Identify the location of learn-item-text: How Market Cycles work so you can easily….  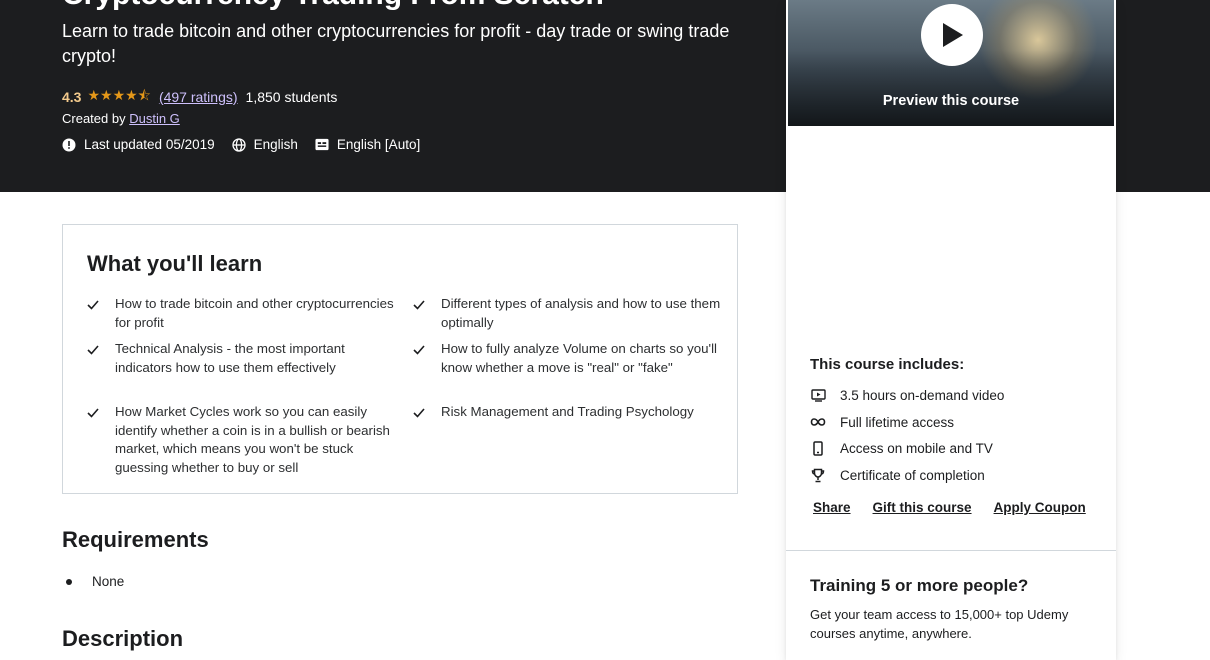
(252, 439).